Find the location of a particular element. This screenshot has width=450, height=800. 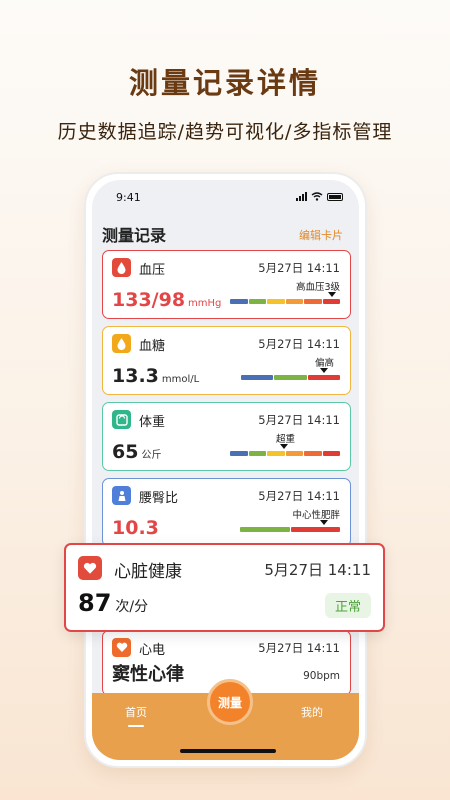

card-unit: mmol/L is located at coordinates (180, 379).